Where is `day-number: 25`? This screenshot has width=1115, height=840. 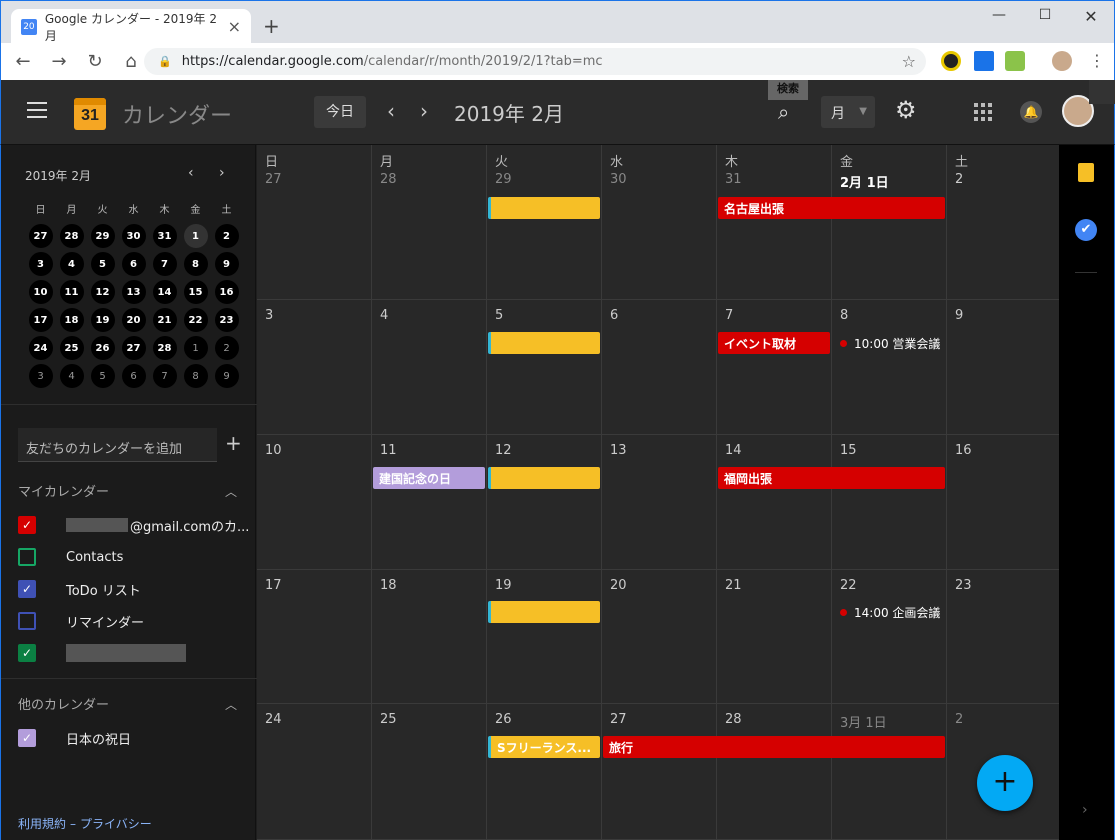 day-number: 25 is located at coordinates (388, 719).